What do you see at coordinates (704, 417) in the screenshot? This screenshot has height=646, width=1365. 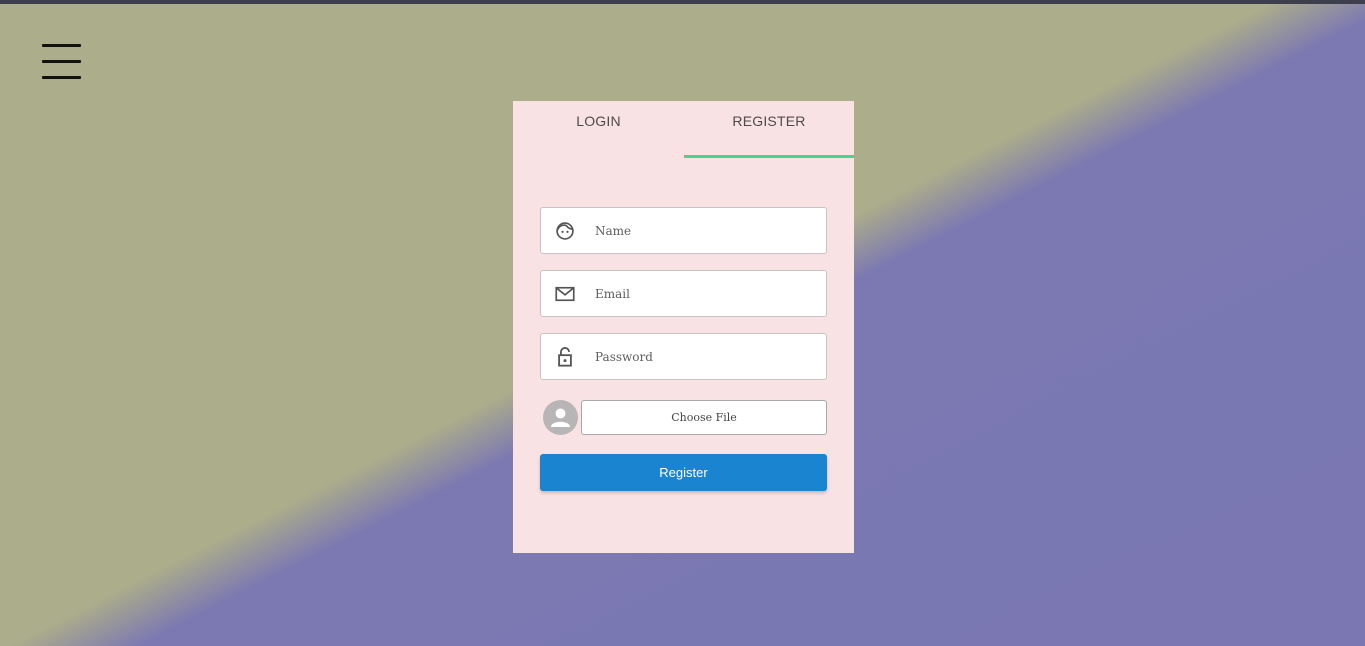 I see `choose-file-button: Choose File` at bounding box center [704, 417].